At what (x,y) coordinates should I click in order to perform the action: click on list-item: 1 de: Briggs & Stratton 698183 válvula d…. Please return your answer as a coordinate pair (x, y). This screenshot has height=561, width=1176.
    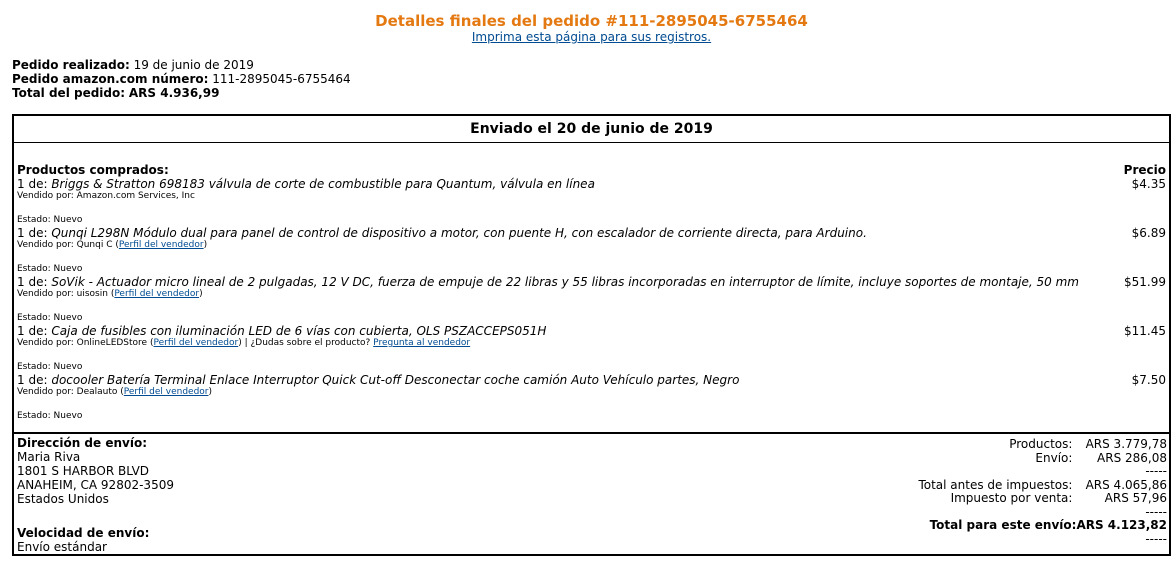
    Looking at the image, I should click on (591, 201).